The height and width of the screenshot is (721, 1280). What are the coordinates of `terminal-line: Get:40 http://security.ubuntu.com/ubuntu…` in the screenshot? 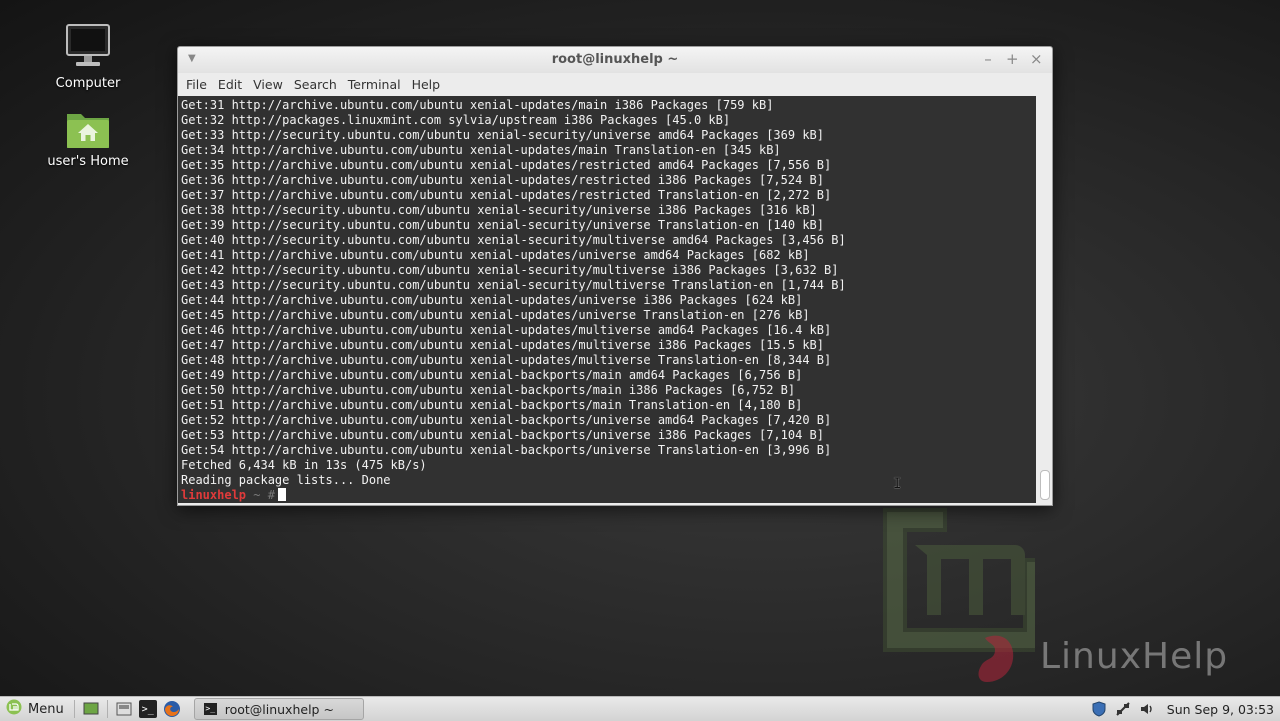 It's located at (513, 240).